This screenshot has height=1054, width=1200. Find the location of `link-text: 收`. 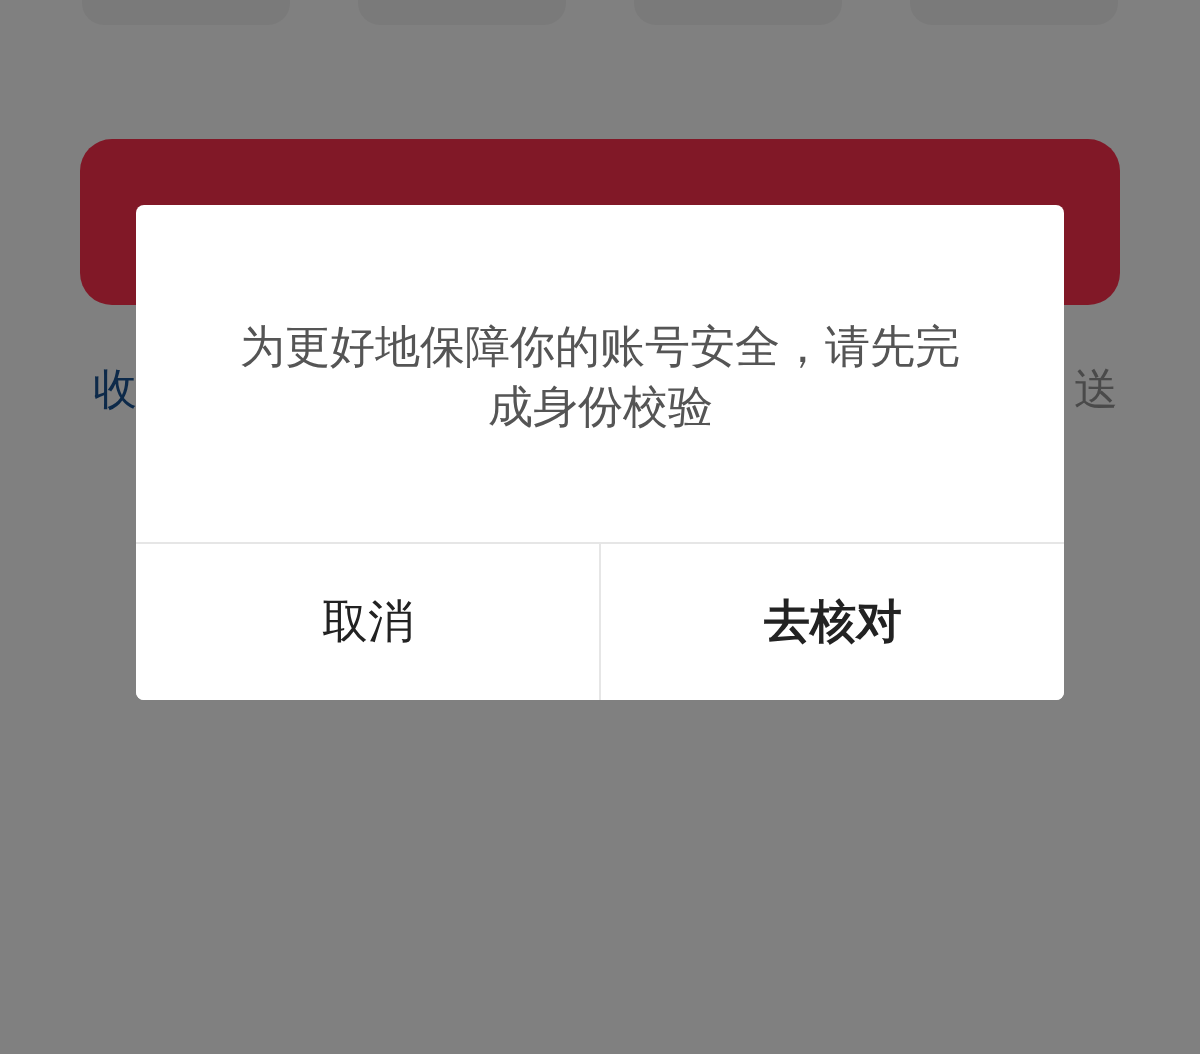

link-text: 收 is located at coordinates (115, 389).